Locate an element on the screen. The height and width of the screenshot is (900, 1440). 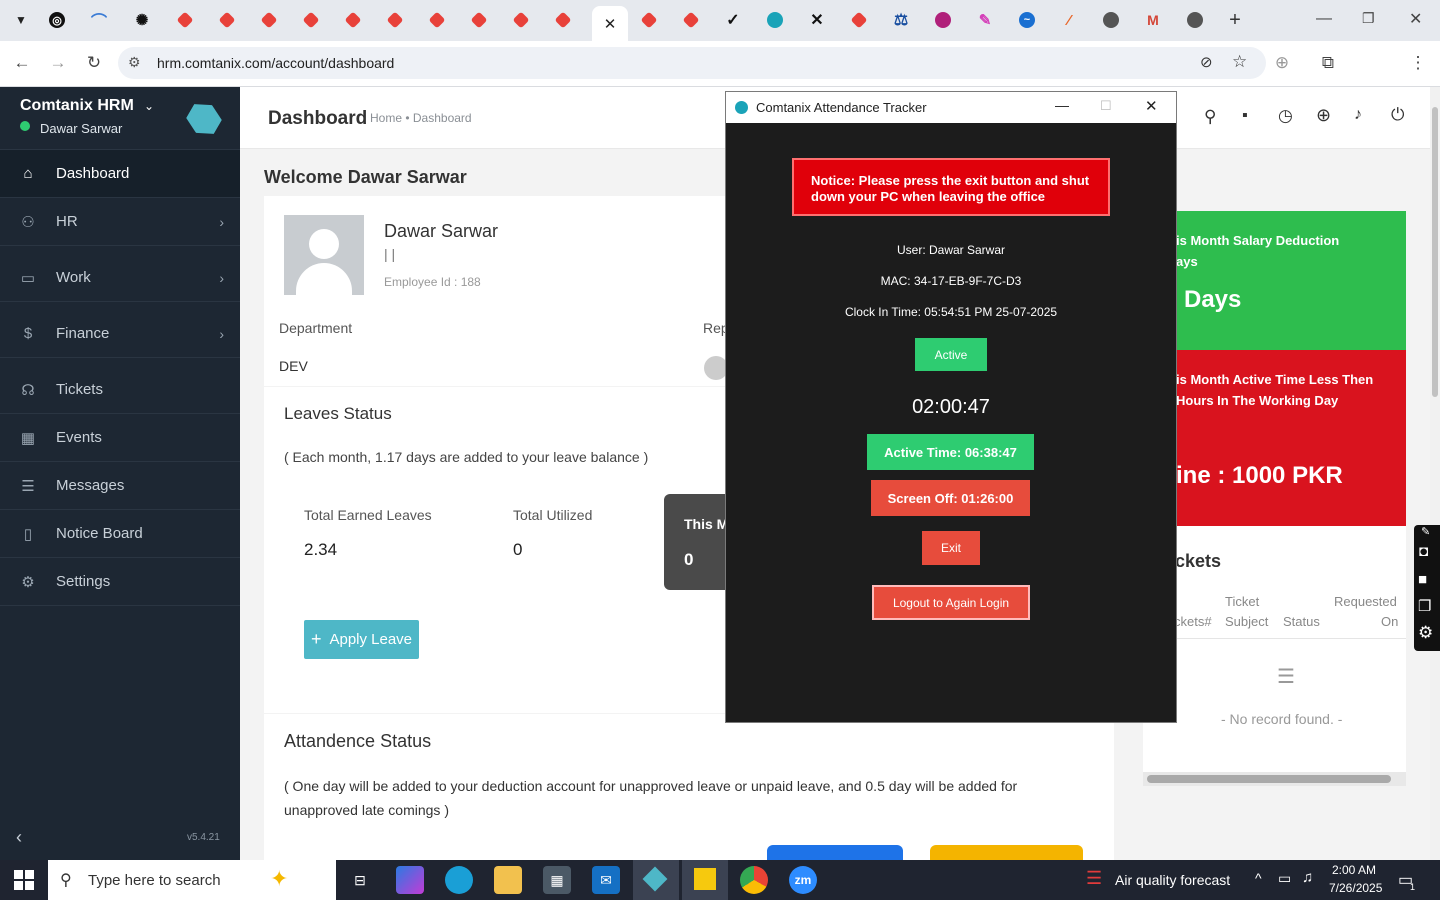
logout-button: Logout to Again Login is located at coordinates (951, 602).